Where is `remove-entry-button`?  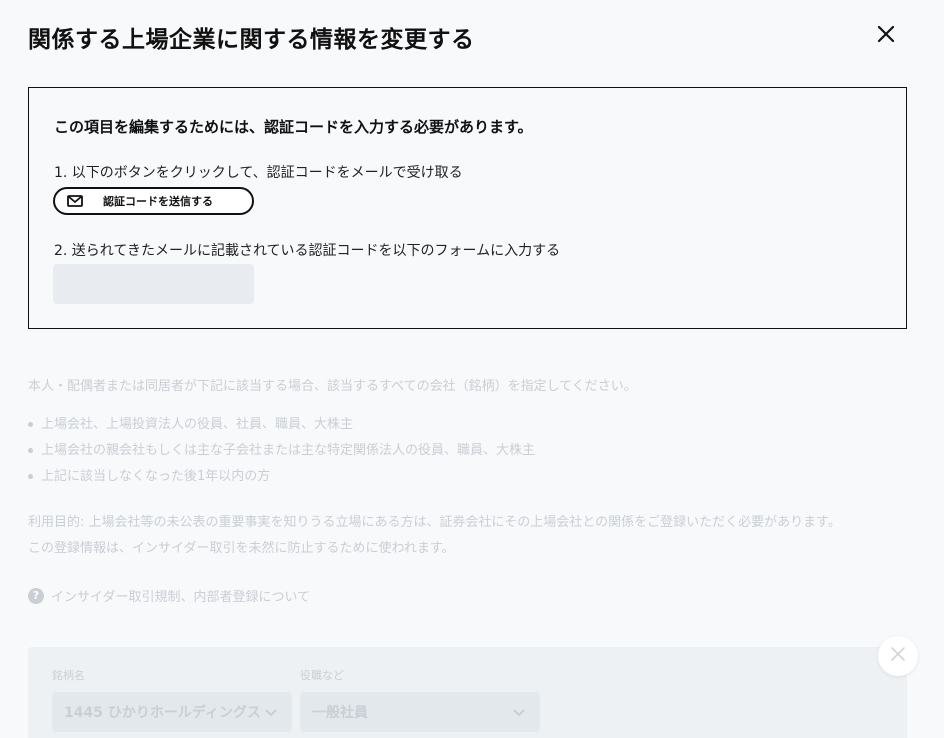 remove-entry-button is located at coordinates (898, 656).